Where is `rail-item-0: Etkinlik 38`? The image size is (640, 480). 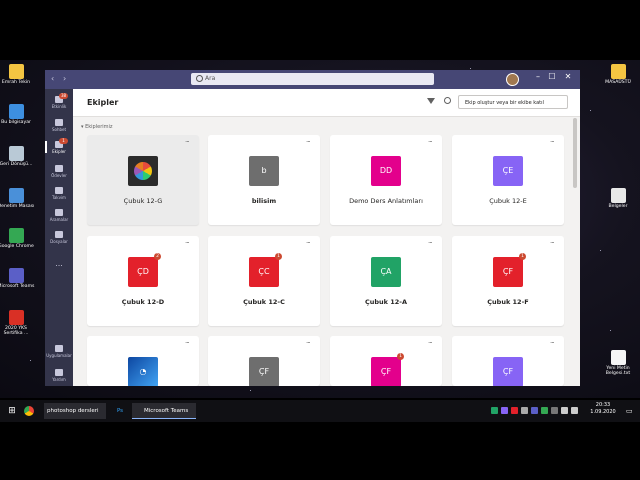 rail-item-0: Etkinlik 38 is located at coordinates (59, 101).